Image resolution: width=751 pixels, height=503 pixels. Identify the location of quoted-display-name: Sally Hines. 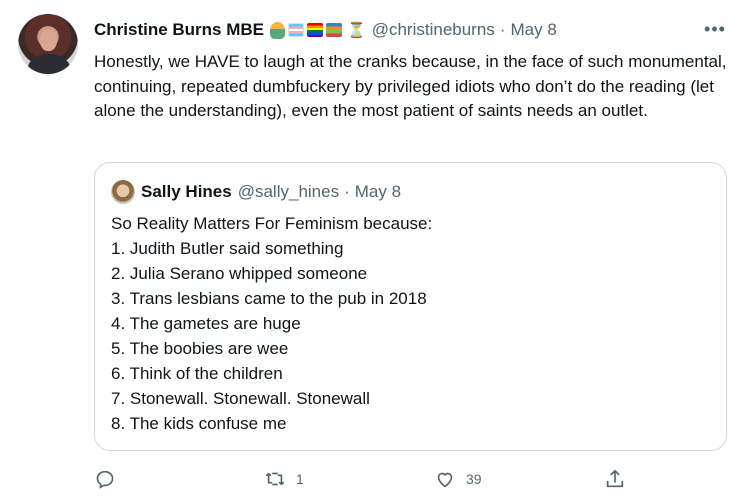
(186, 191).